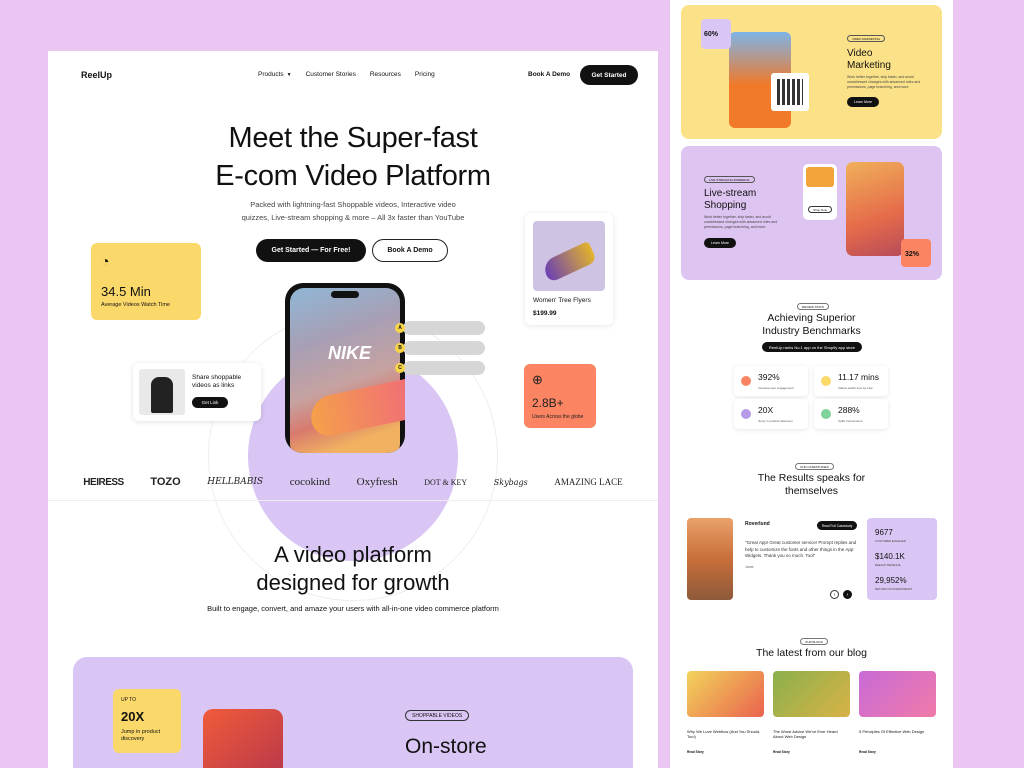  I want to click on case-study-video, so click(710, 559).